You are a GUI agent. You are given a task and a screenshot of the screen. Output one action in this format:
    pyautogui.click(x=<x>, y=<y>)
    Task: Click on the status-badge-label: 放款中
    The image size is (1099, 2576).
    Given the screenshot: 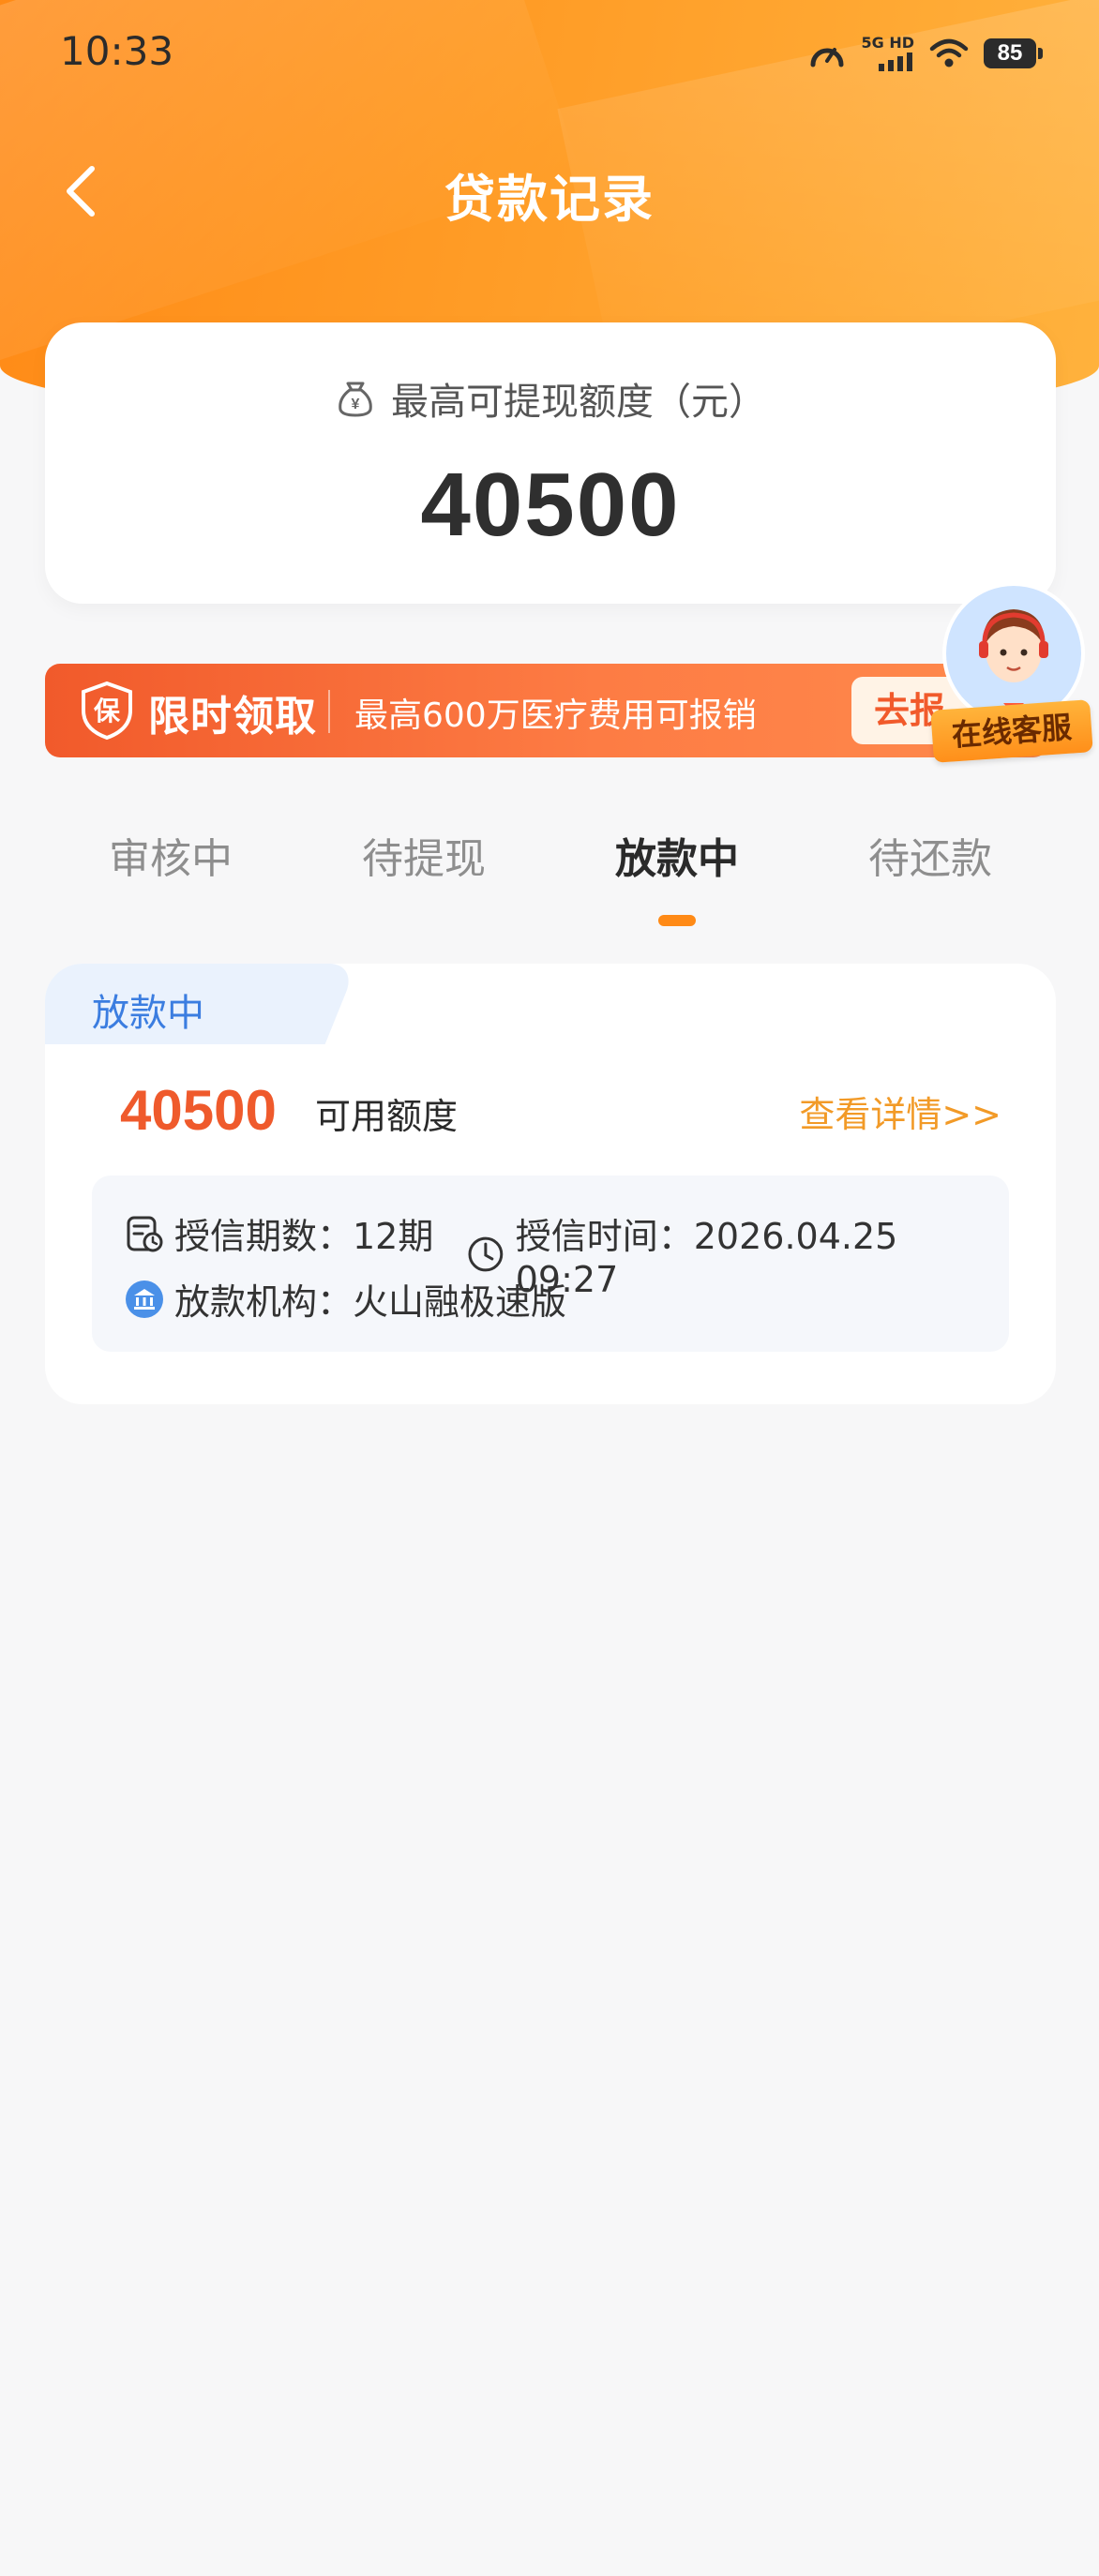 What is the action you would take?
    pyautogui.click(x=148, y=1014)
    